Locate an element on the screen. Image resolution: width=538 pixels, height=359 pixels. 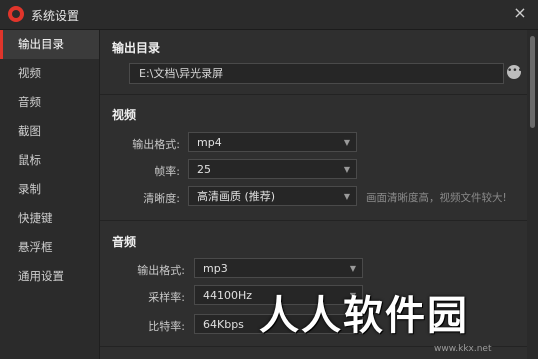
sidebar-item-float-box: 悬浮框 is located at coordinates (49, 247).